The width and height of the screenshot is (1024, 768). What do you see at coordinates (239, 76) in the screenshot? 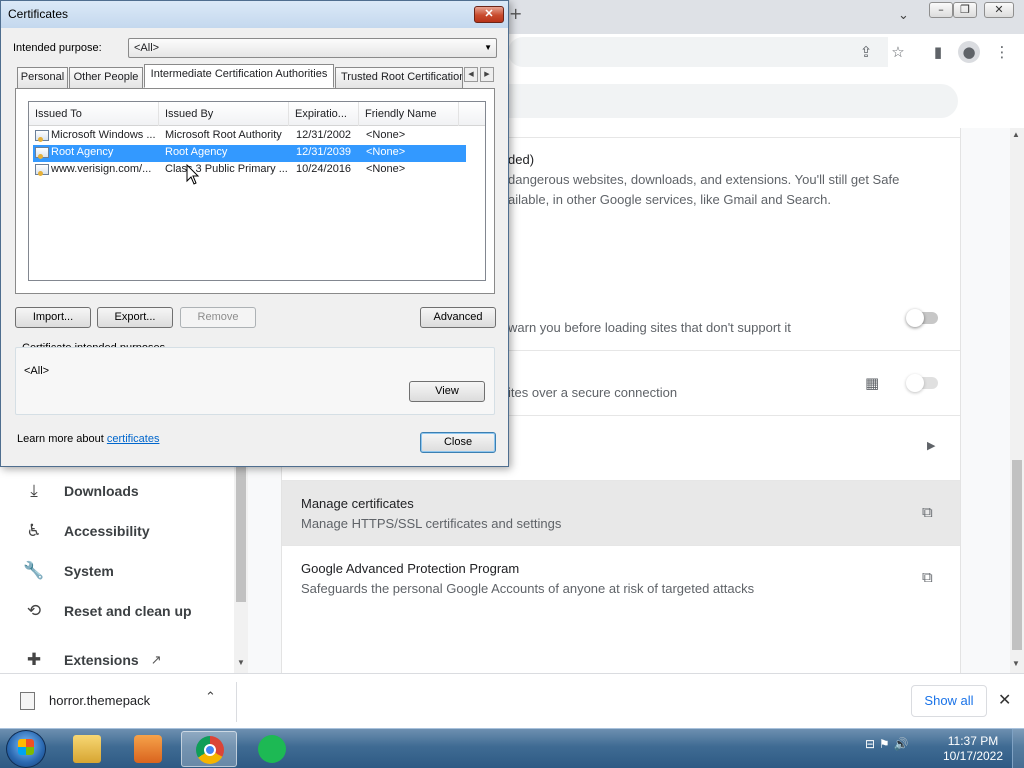
I see `tab-intermediate-ca: Intermediate Certification Authorities` at bounding box center [239, 76].